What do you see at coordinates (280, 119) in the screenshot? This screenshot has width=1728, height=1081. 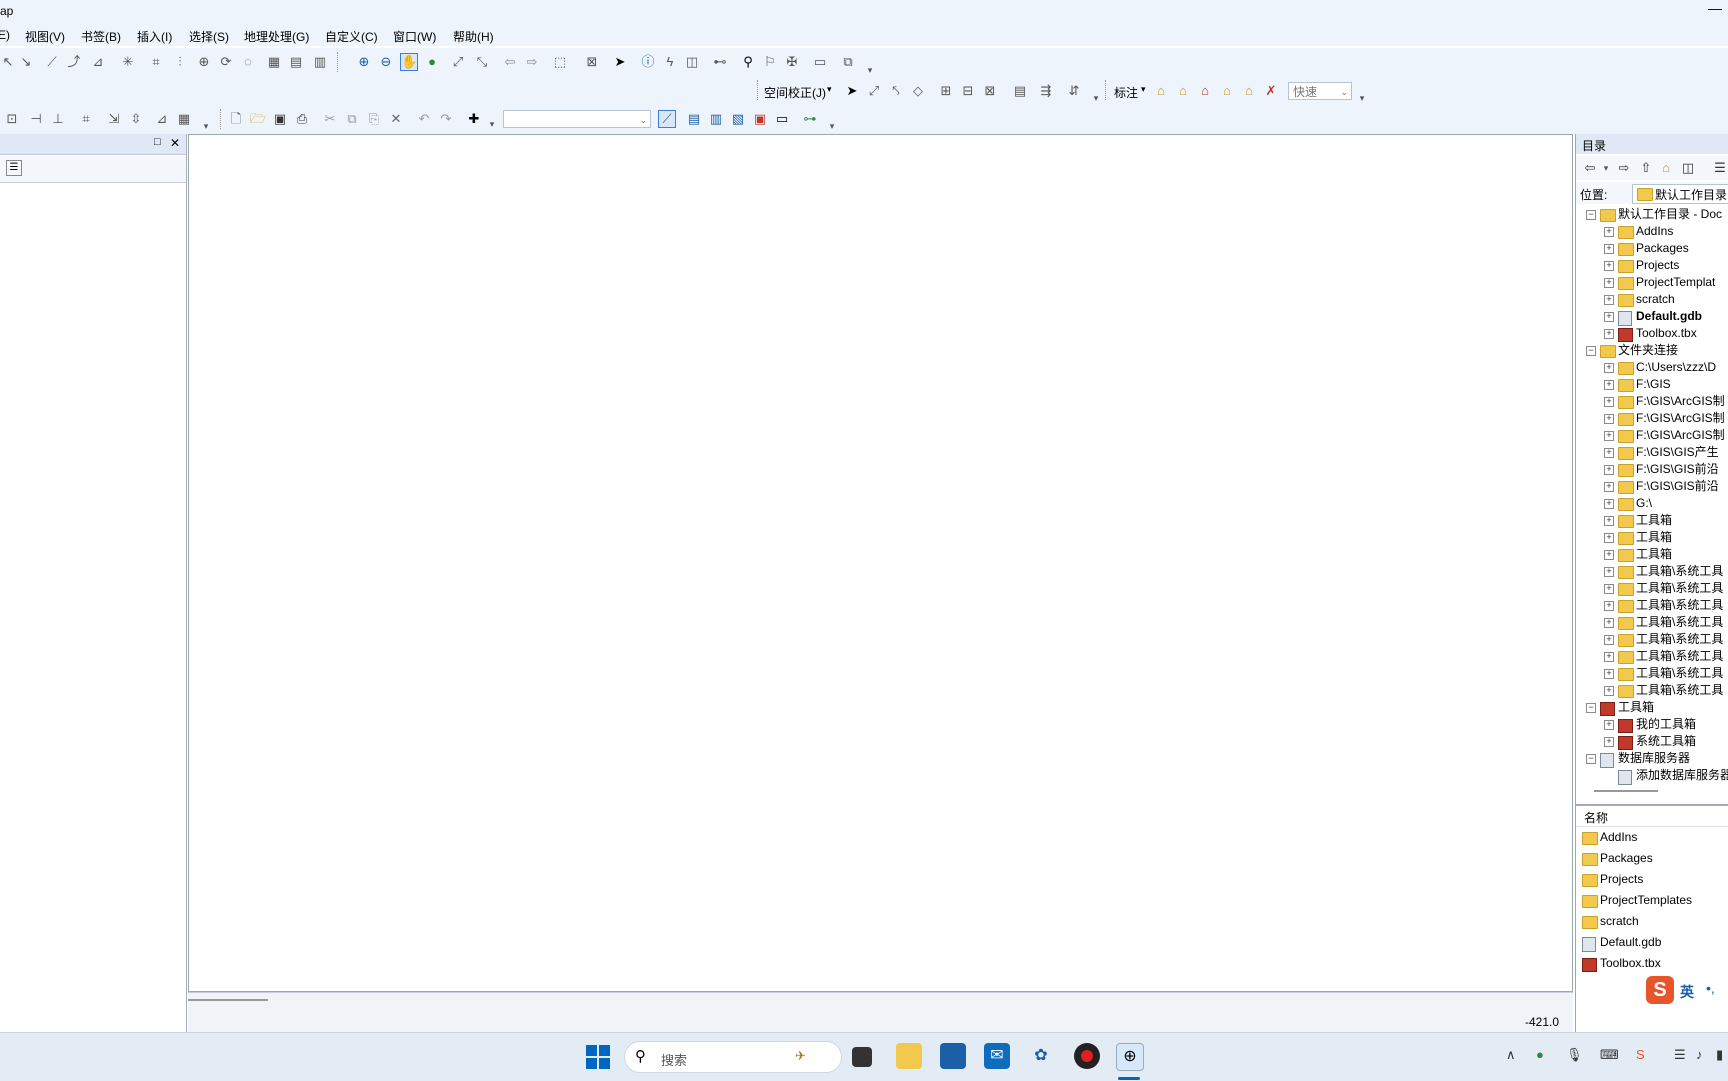 I see `save-icon: ▣` at bounding box center [280, 119].